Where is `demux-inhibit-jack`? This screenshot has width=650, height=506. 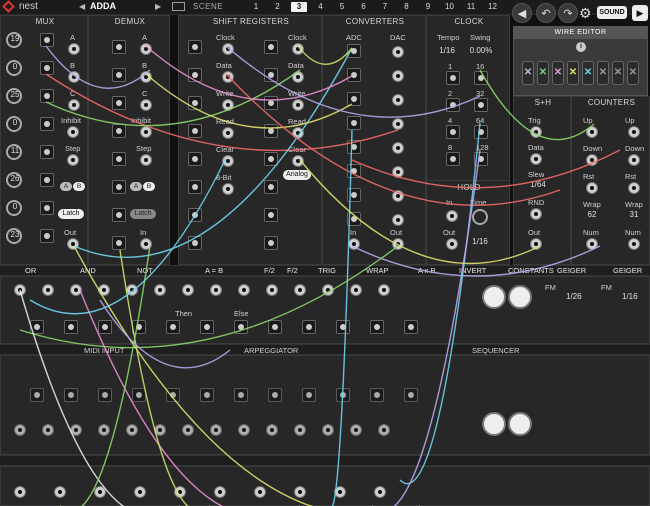 demux-inhibit-jack is located at coordinates (146, 132).